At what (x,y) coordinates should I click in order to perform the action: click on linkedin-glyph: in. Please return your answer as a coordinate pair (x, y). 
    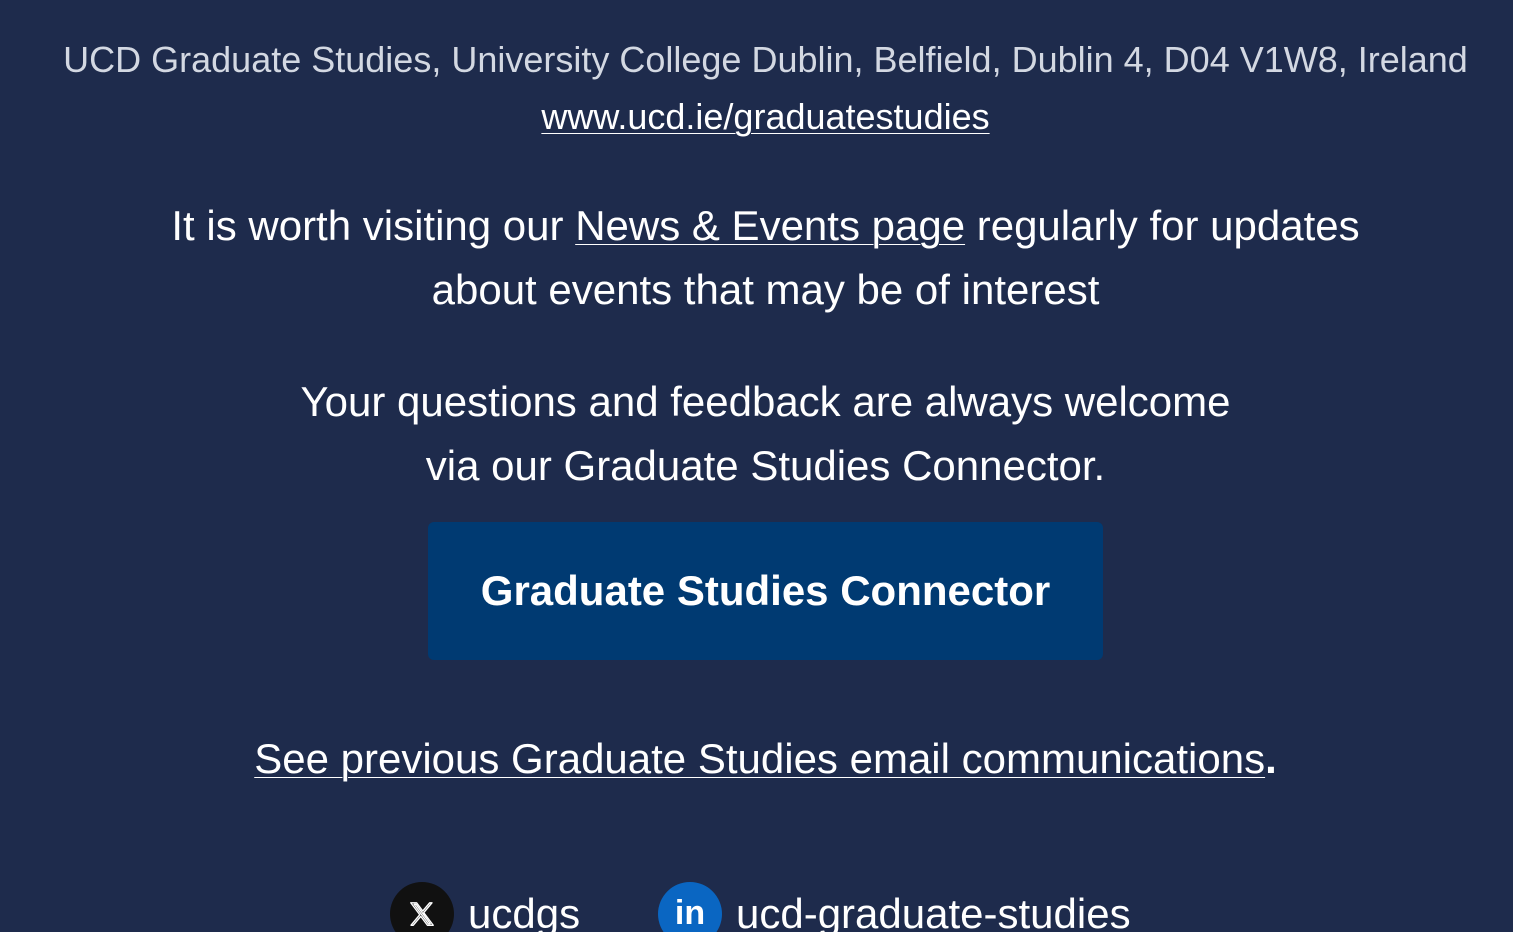
    Looking at the image, I should click on (690, 912).